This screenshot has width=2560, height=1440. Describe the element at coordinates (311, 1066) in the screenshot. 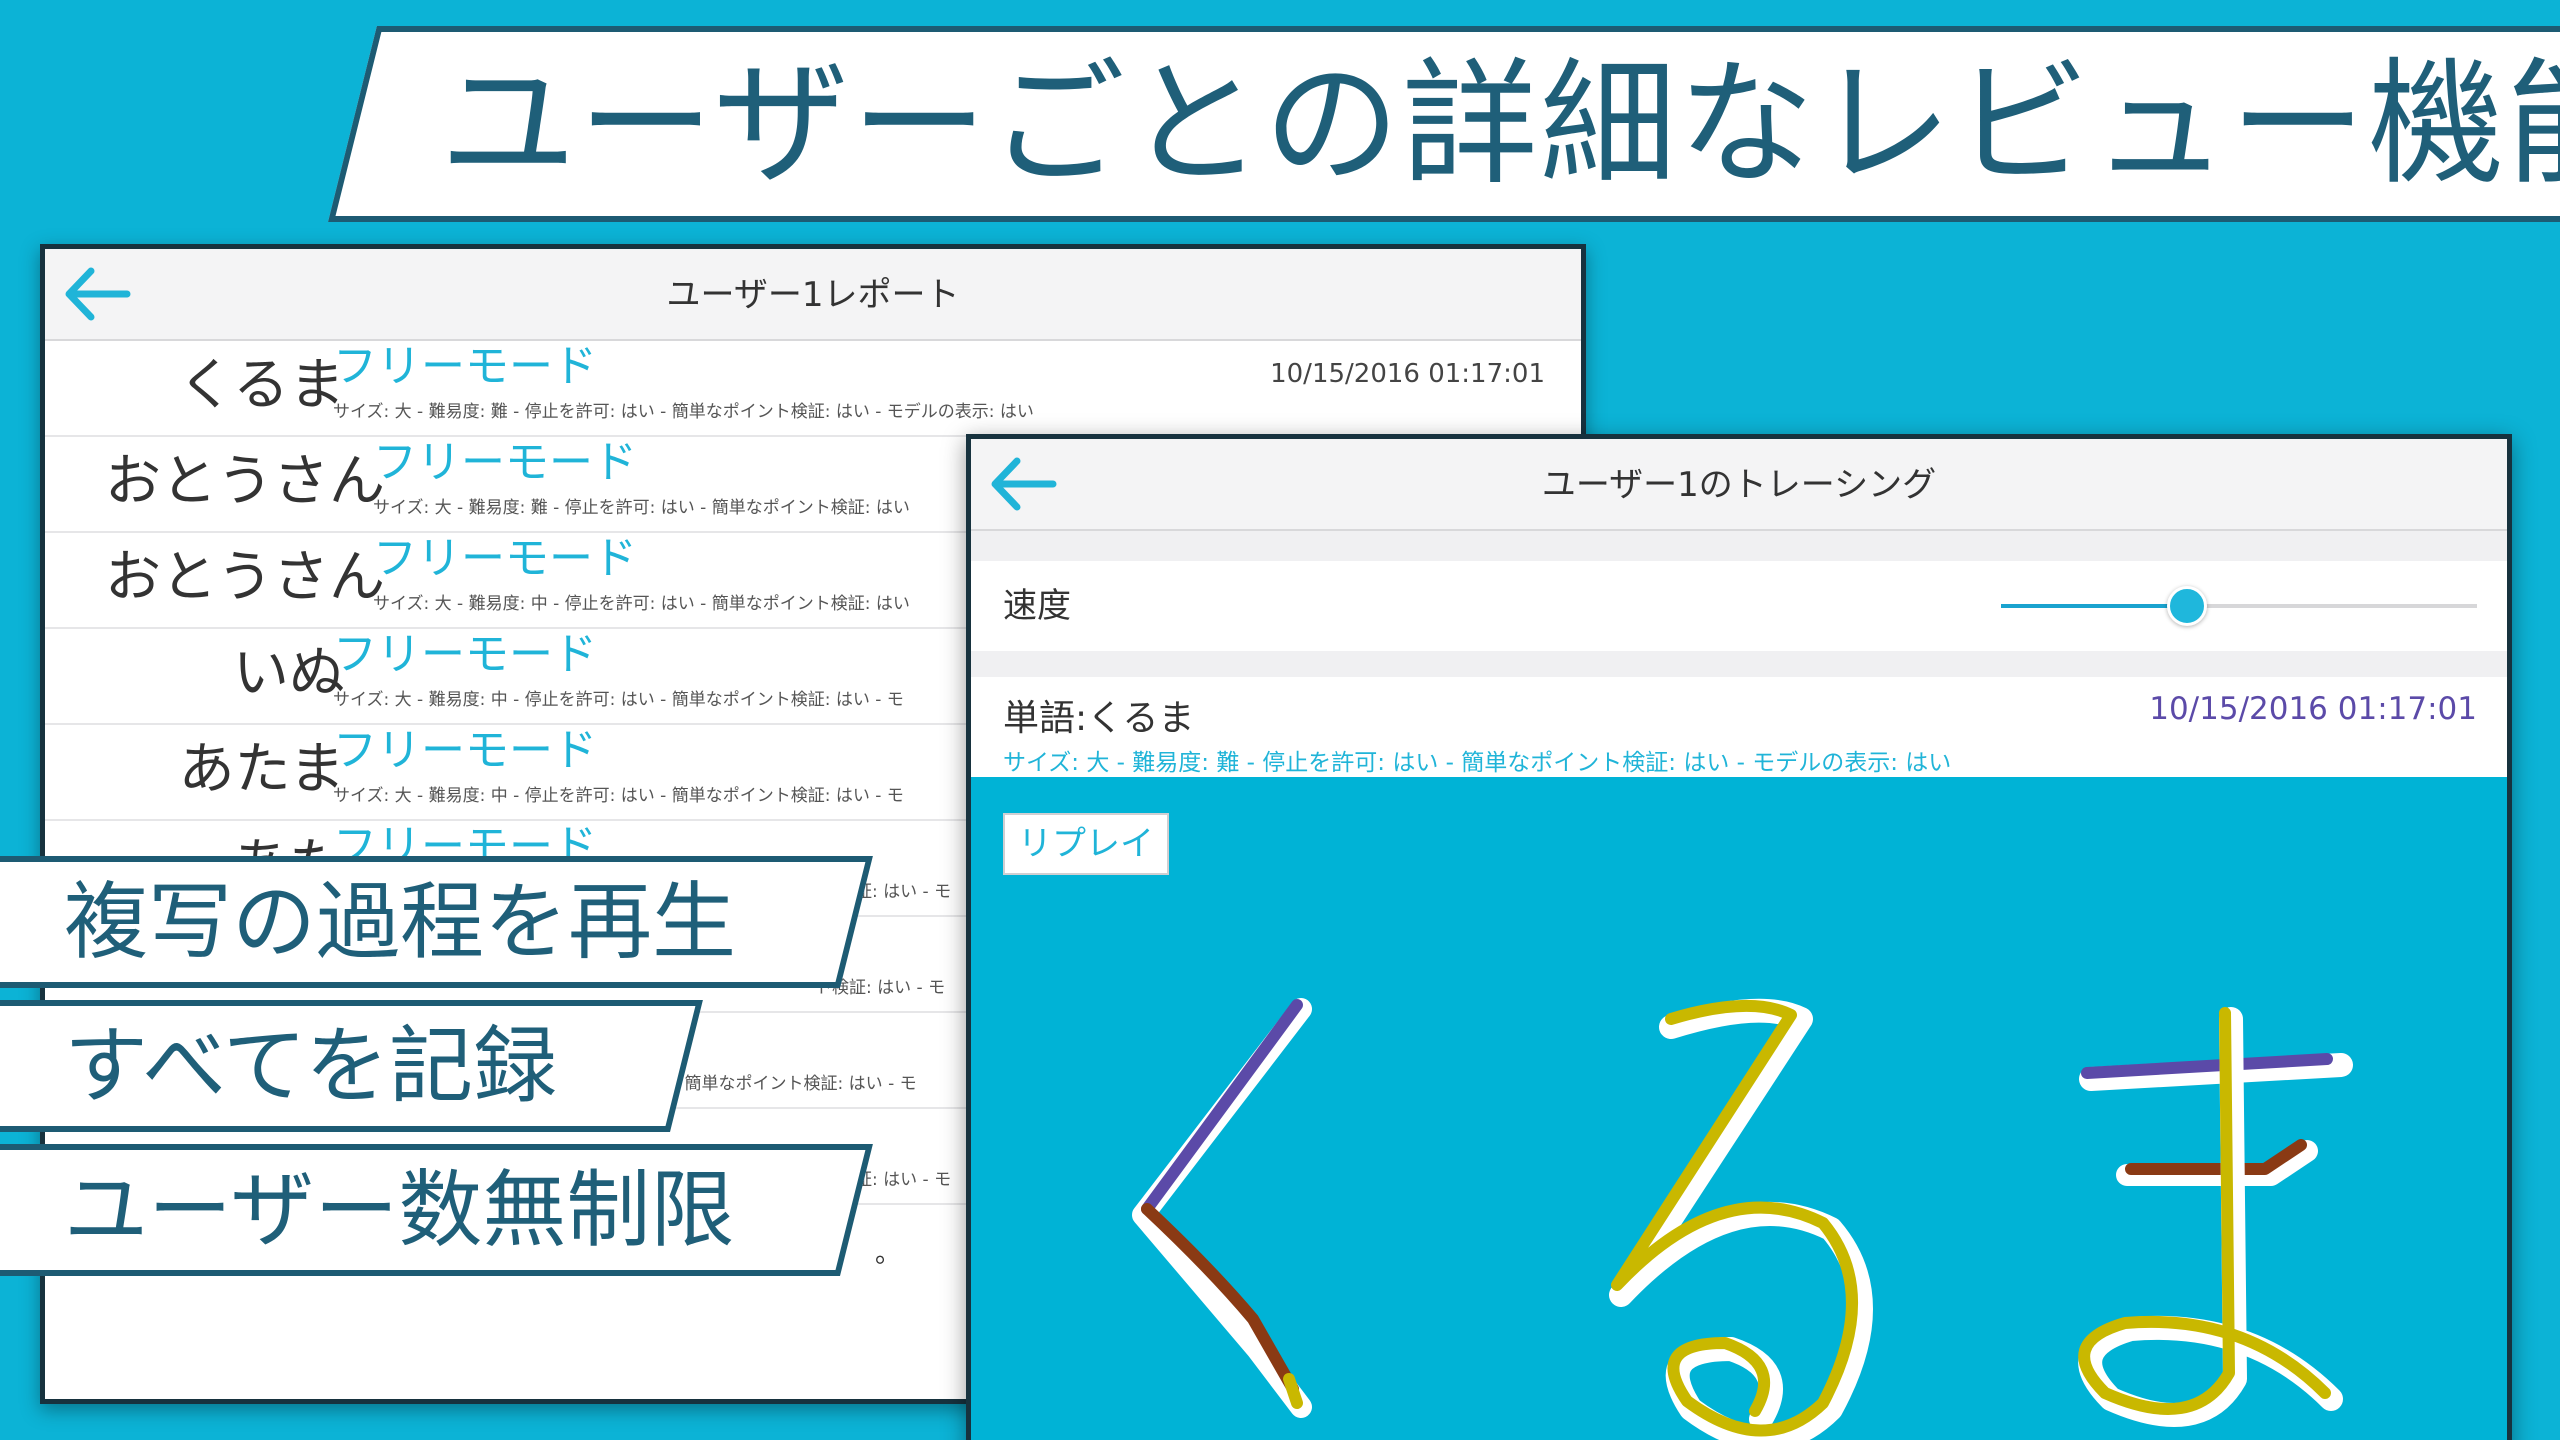

I see `feature-record-label: すべてを記録` at that location.